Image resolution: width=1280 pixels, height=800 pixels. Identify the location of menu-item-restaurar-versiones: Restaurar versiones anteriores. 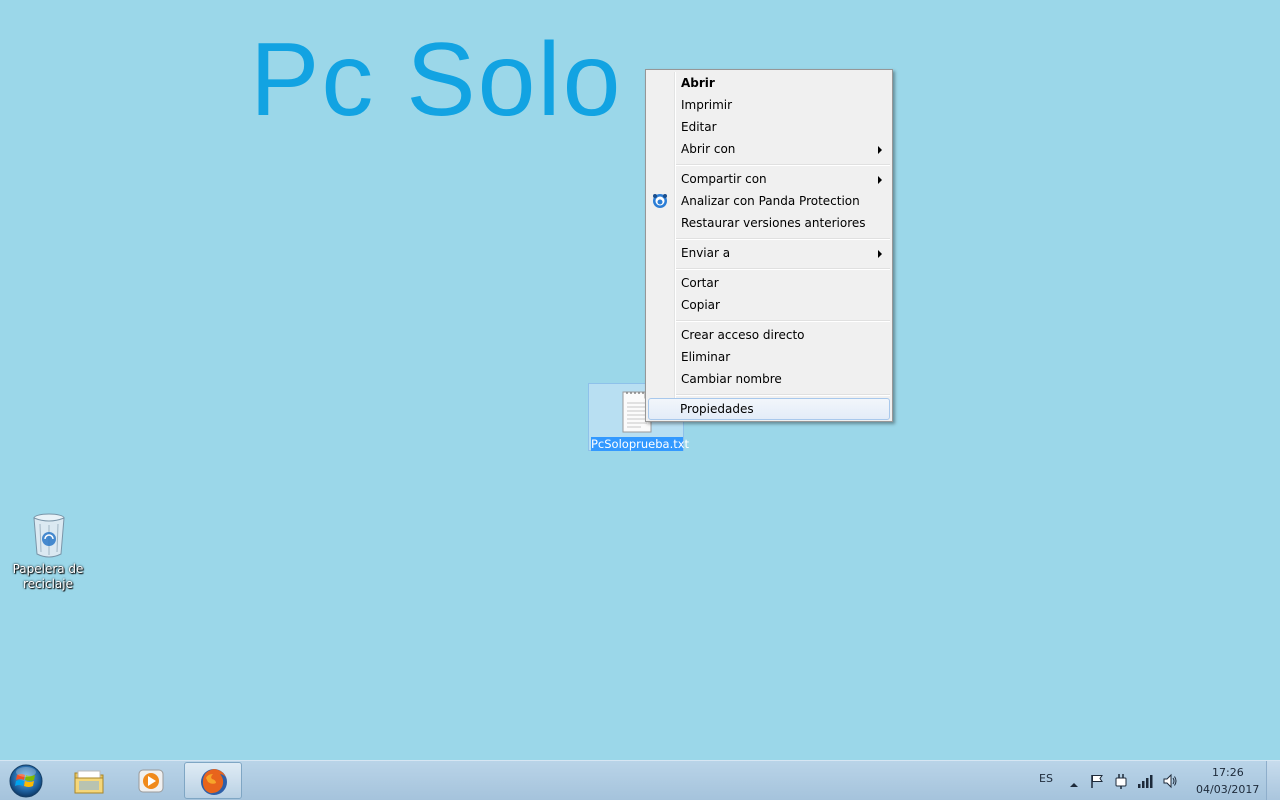
(769, 223).